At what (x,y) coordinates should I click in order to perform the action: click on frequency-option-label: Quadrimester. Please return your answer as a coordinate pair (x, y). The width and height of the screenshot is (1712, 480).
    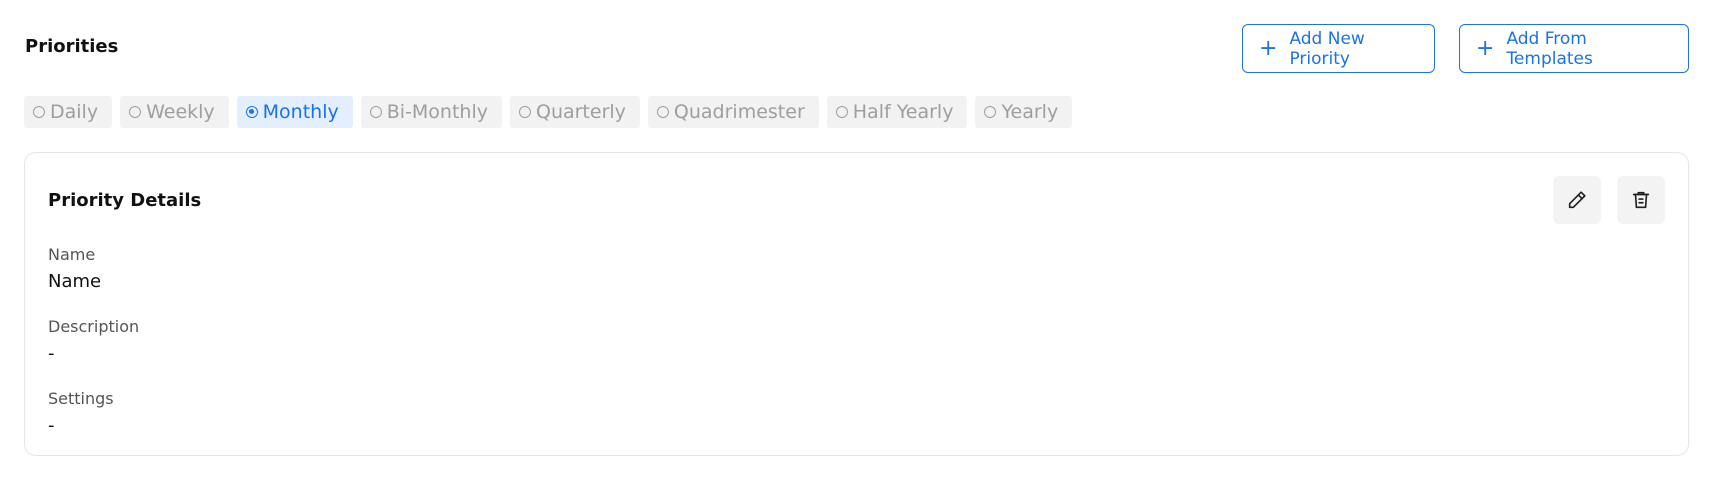
    Looking at the image, I should click on (739, 112).